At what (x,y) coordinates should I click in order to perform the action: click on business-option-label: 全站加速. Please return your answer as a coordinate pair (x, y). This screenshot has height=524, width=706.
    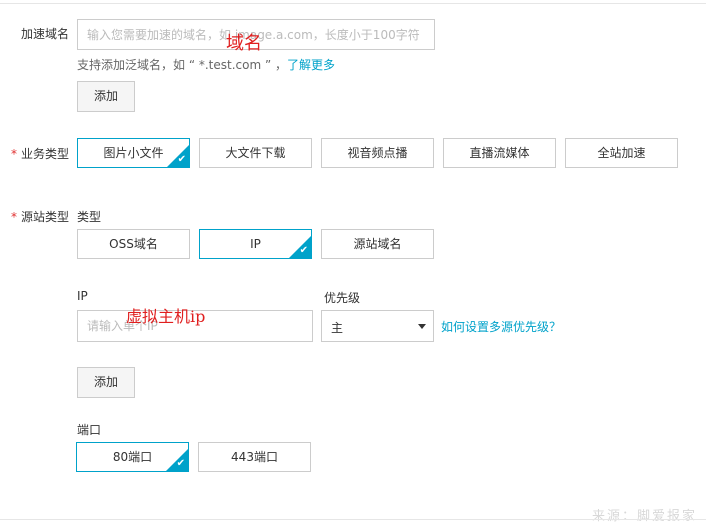
    Looking at the image, I should click on (621, 153).